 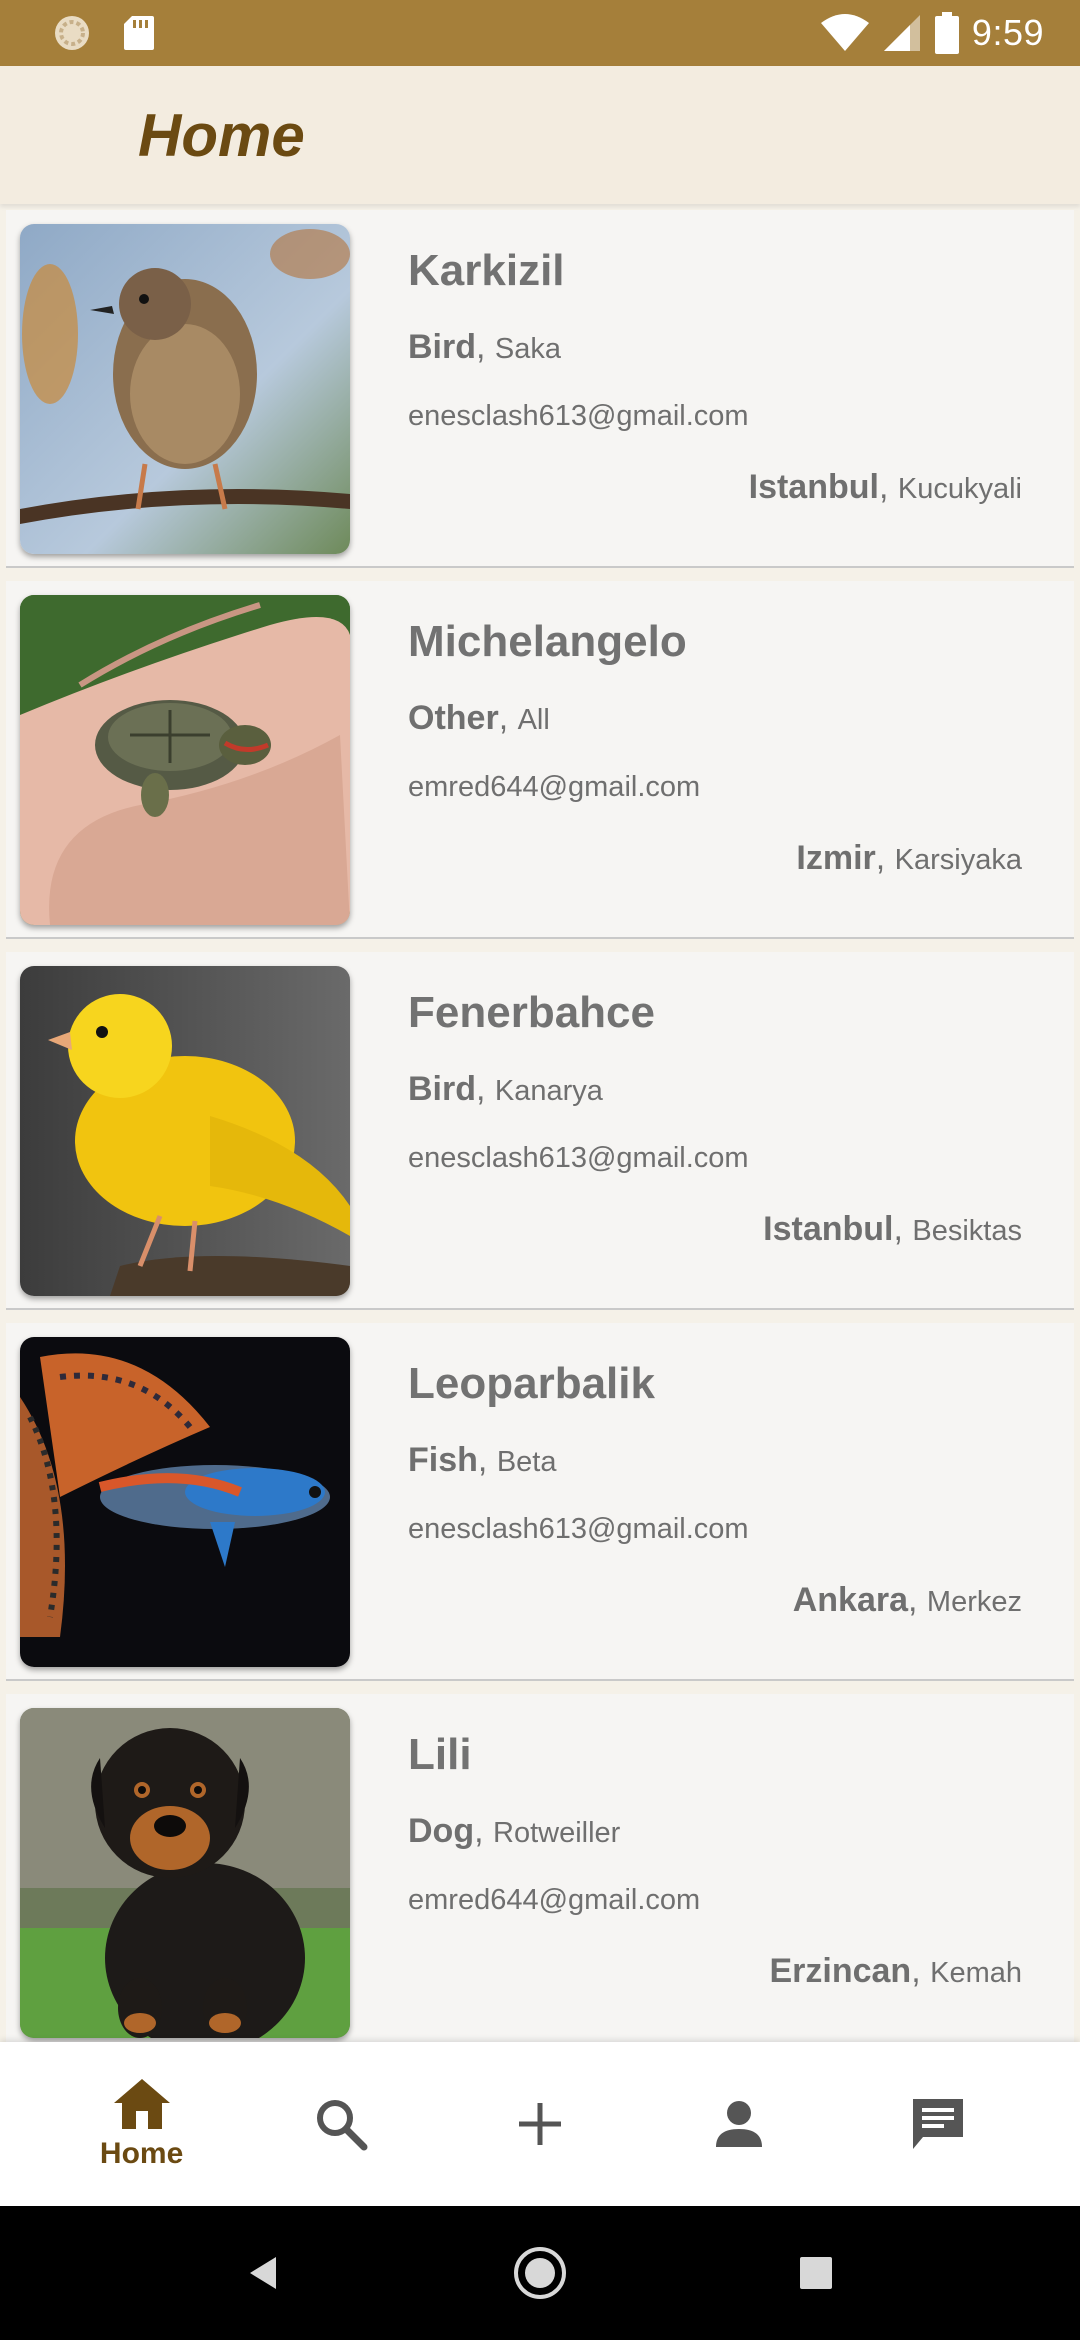 What do you see at coordinates (185, 760) in the screenshot?
I see `turtle-in-hand-photo` at bounding box center [185, 760].